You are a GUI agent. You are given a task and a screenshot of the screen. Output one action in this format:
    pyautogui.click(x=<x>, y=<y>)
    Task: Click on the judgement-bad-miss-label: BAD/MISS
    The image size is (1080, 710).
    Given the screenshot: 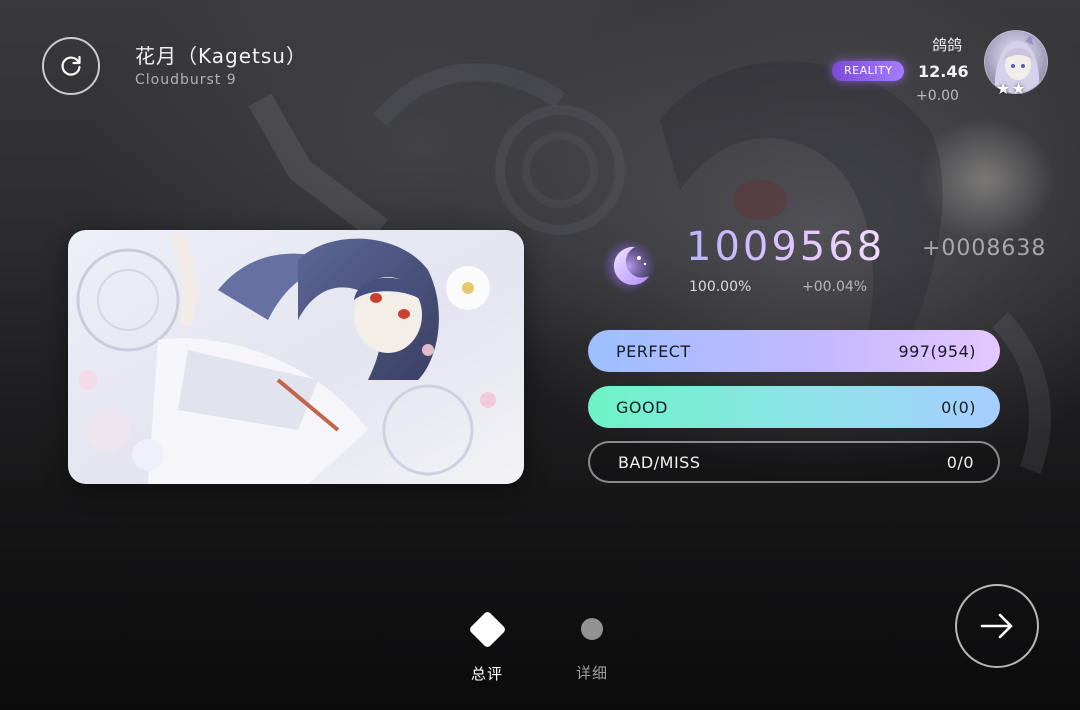 What is the action you would take?
    pyautogui.click(x=659, y=462)
    